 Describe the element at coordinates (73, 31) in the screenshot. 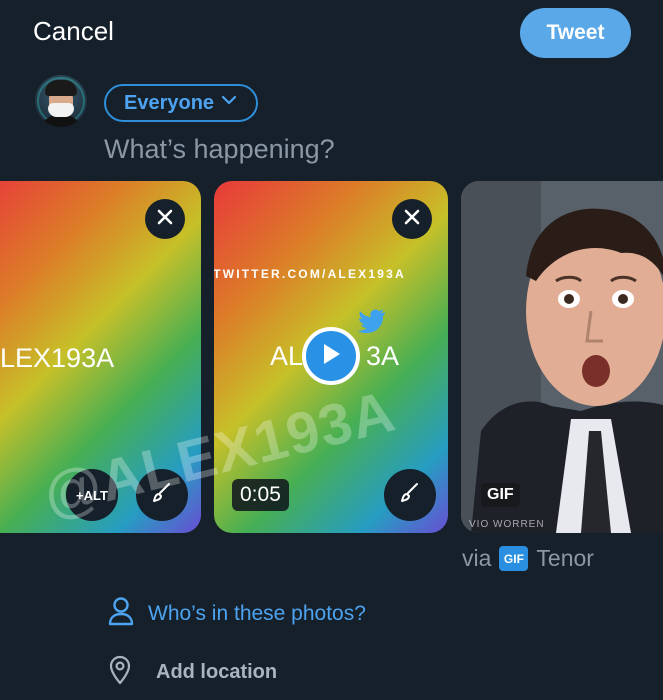

I see `cancel-button: Cancel` at that location.